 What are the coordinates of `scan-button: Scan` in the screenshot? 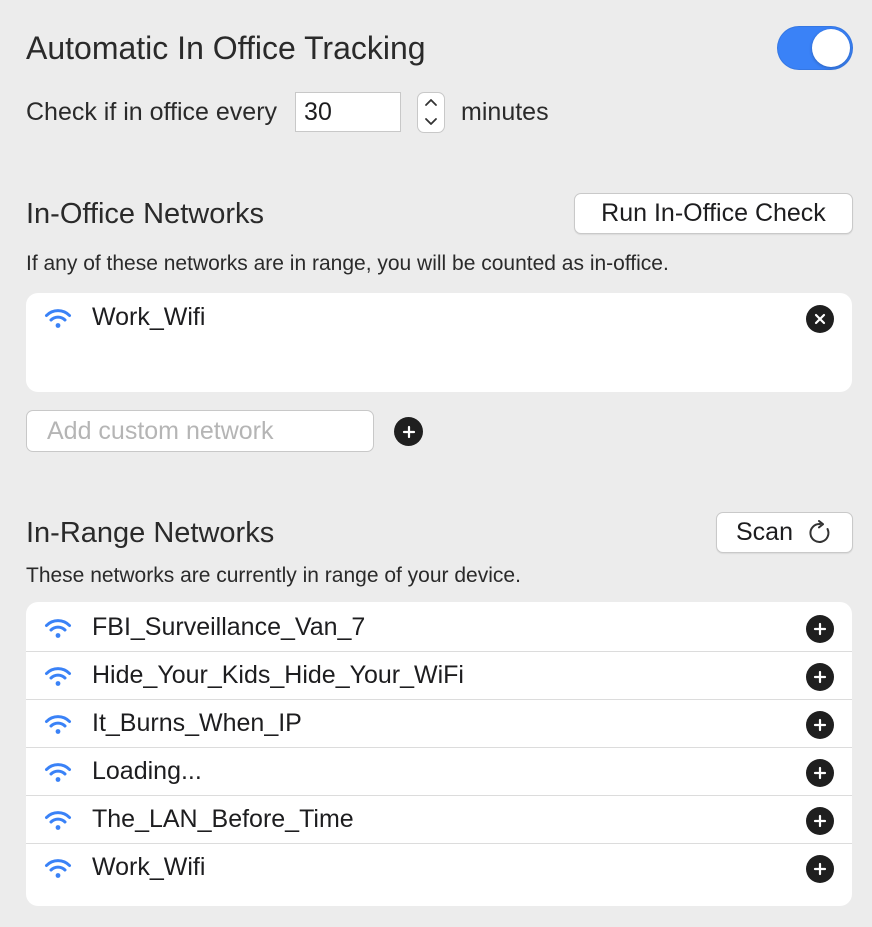 It's located at (784, 532).